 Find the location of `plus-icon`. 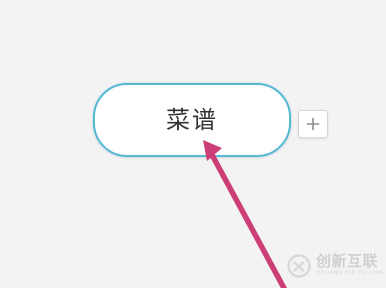

plus-icon is located at coordinates (313, 124).